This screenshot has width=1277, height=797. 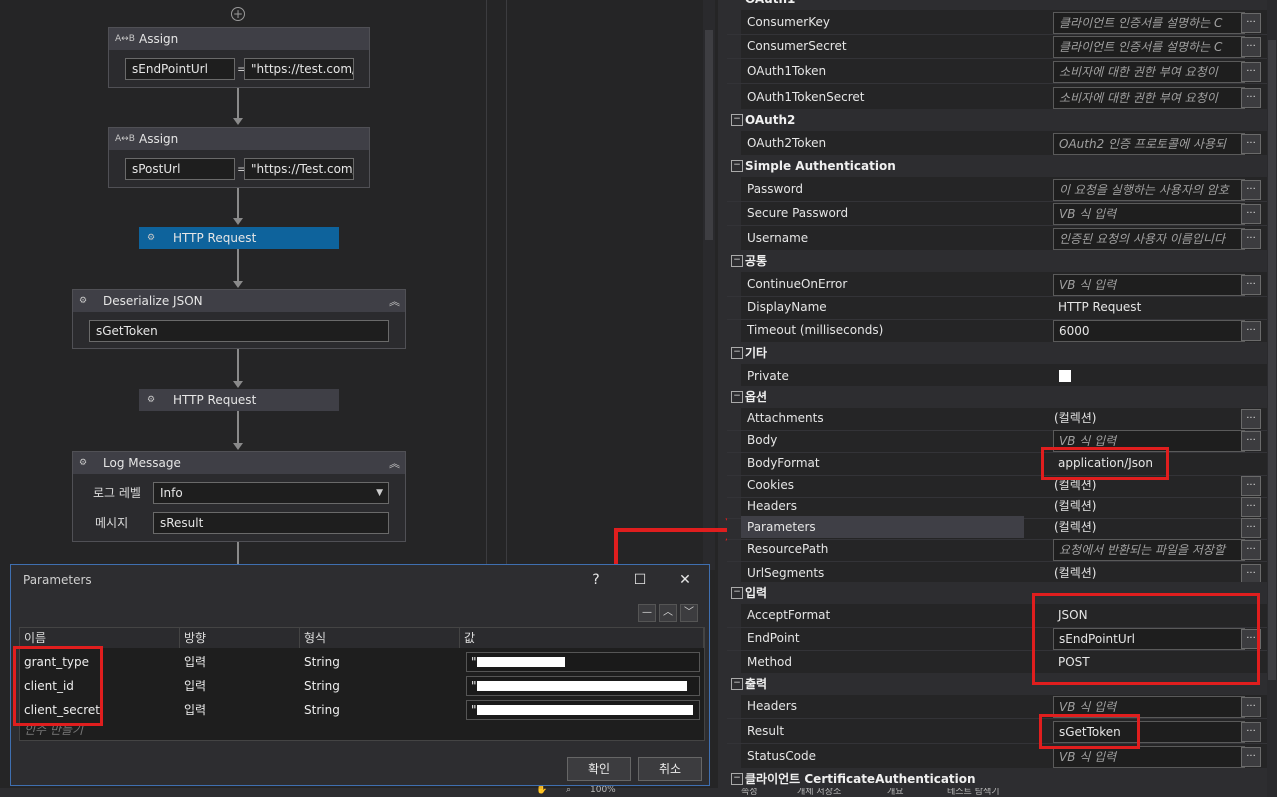 I want to click on close-icon: ✕, so click(x=685, y=580).